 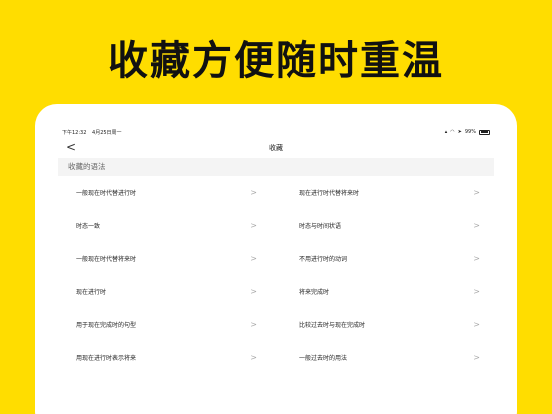 I want to click on item-label: 一般现在时代替进行时, so click(x=106, y=193).